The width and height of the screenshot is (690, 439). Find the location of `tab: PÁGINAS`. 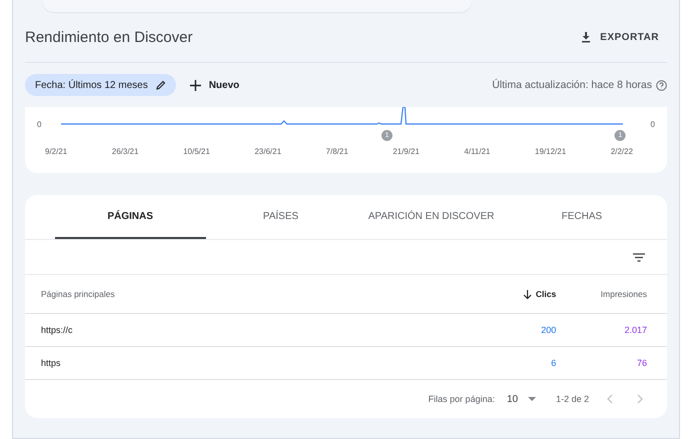

tab: PÁGINAS is located at coordinates (130, 217).